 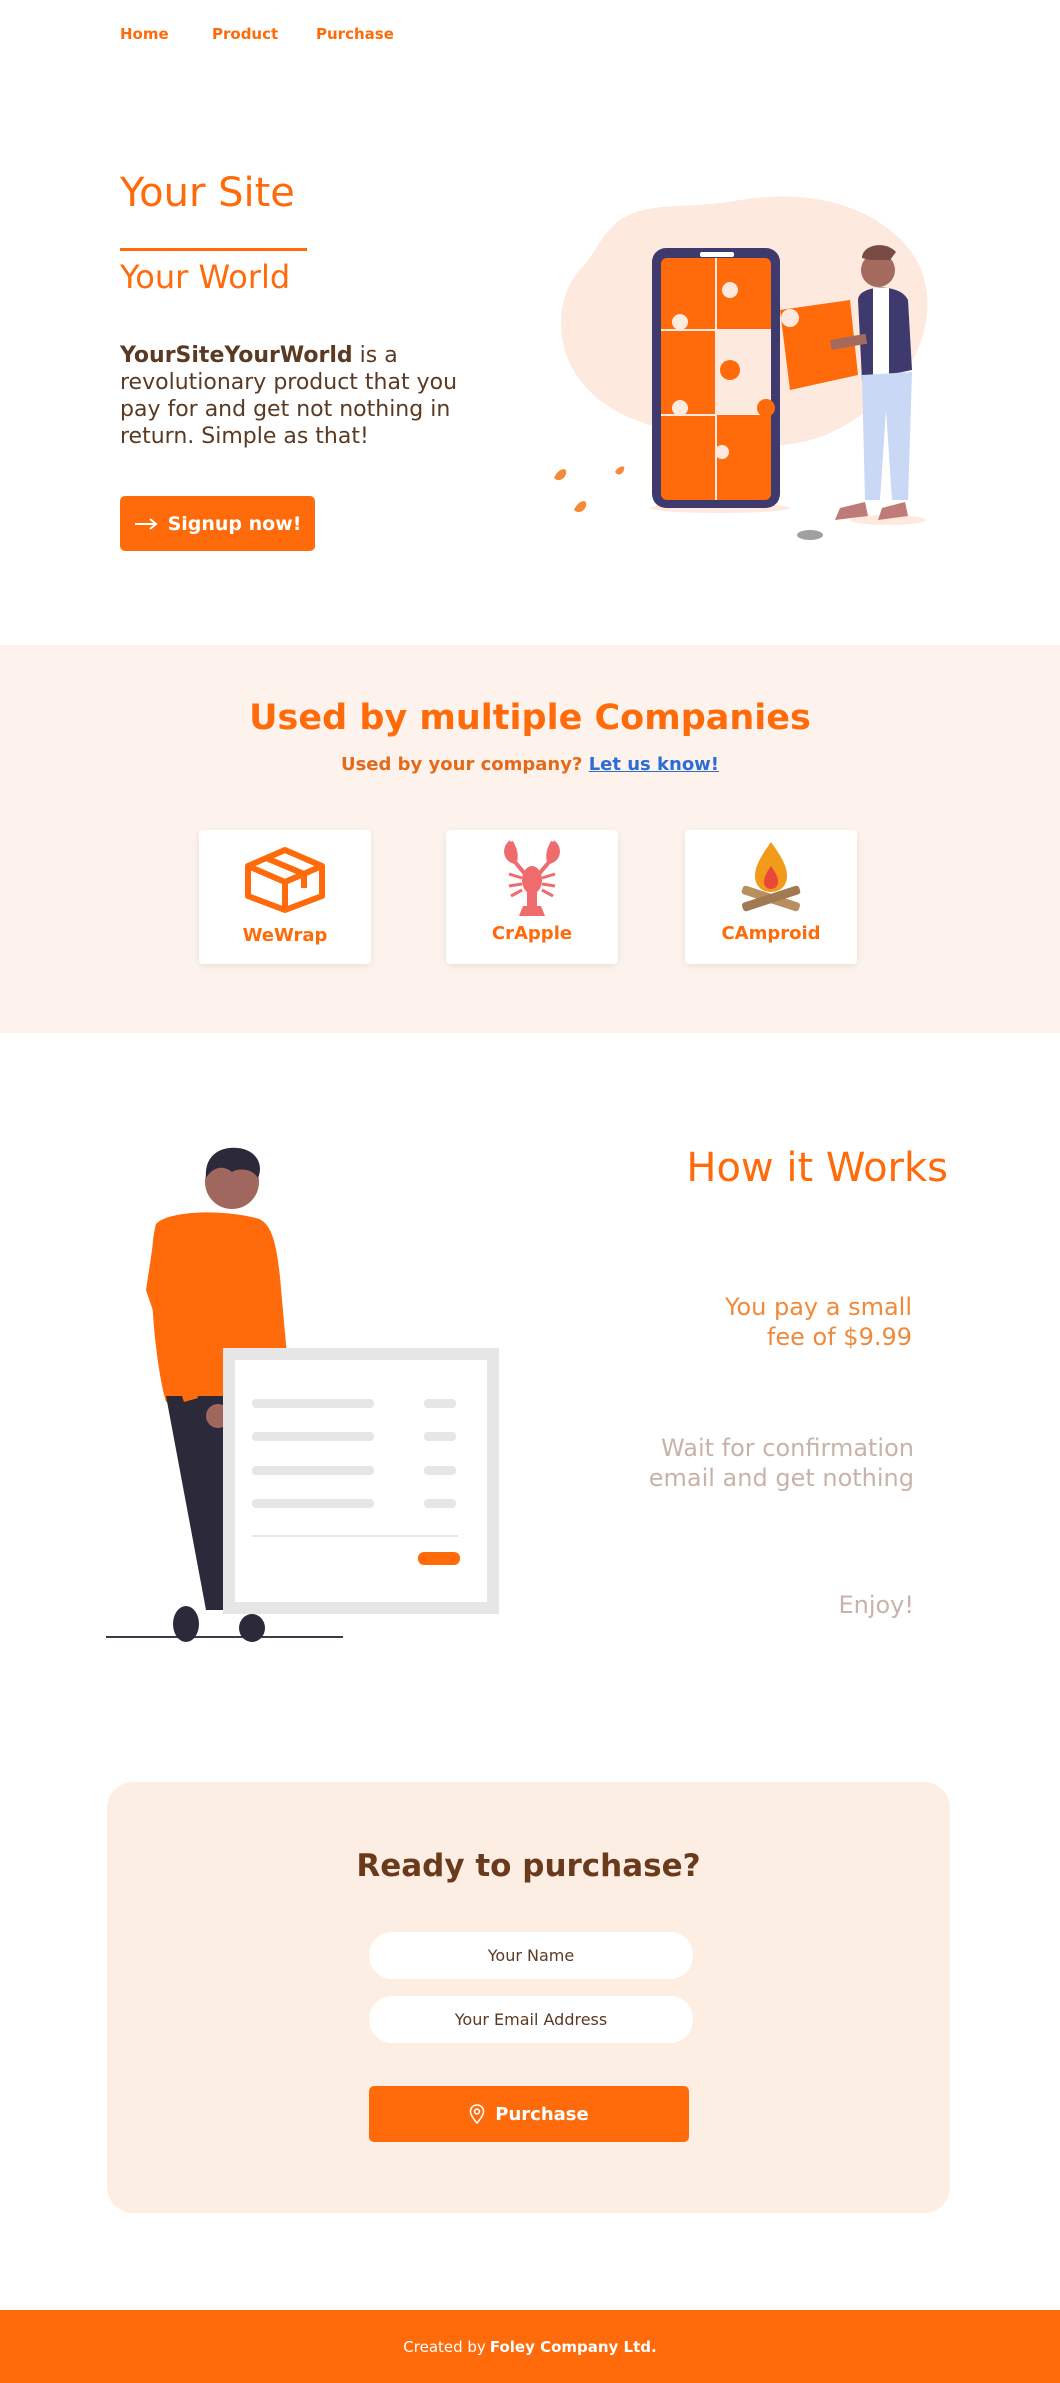 I want to click on let-us-know-link: Let us know!, so click(x=654, y=764).